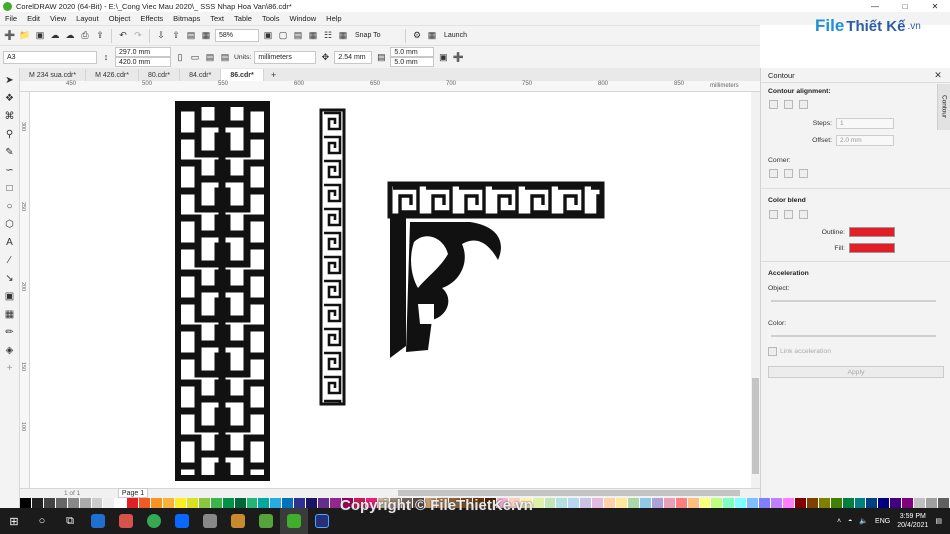 The image size is (950, 534). I want to click on landscape-icon: ▭, so click(195, 57).